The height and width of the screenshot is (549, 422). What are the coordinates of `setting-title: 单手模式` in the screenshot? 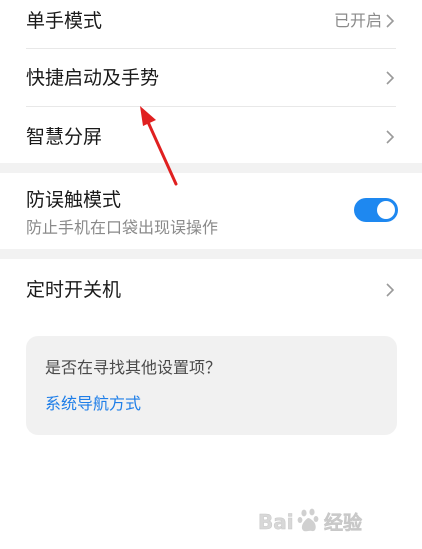 It's located at (64, 21).